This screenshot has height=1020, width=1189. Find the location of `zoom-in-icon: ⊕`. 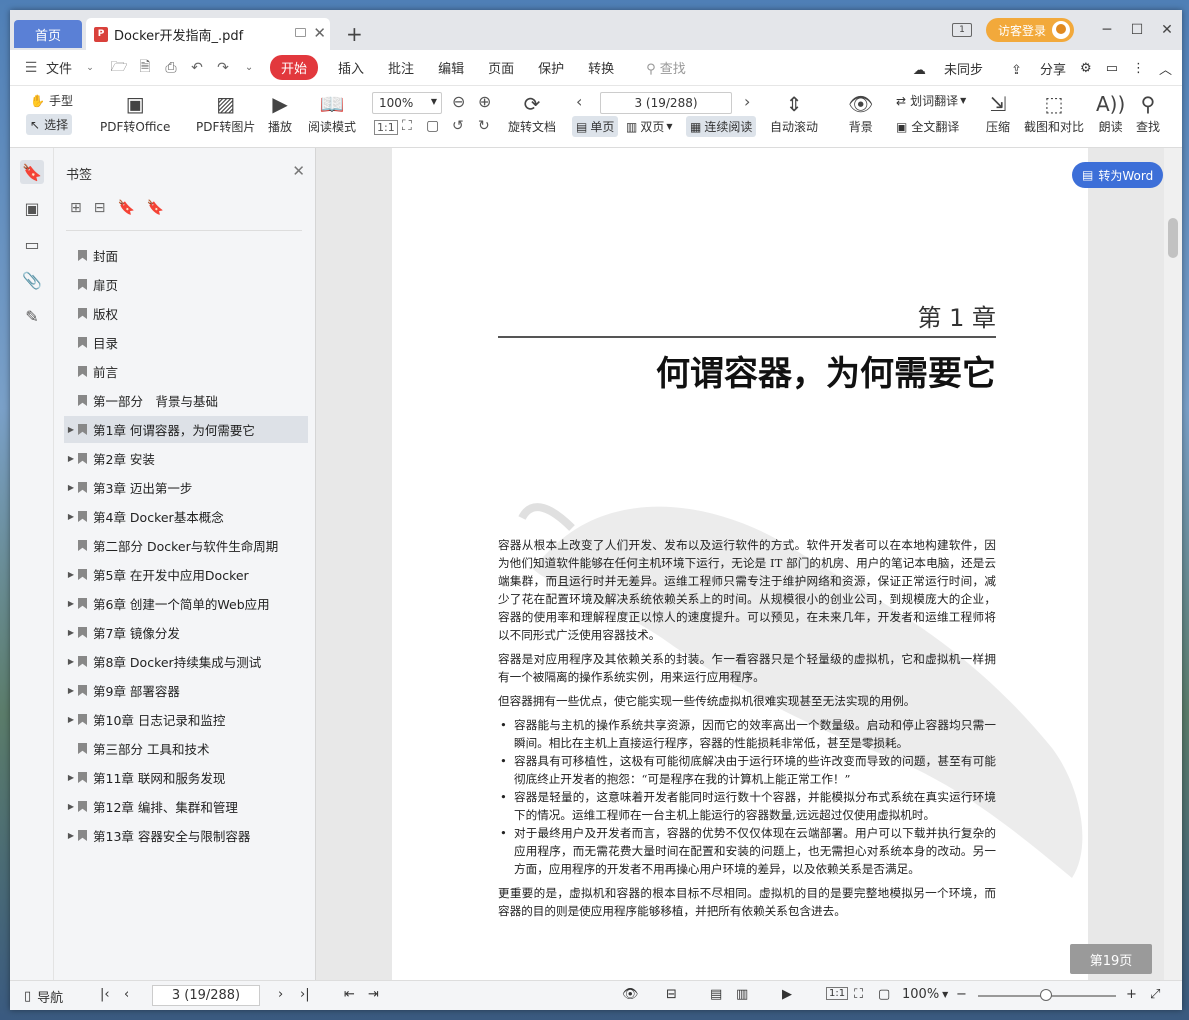

zoom-in-icon: ⊕ is located at coordinates (484, 101).